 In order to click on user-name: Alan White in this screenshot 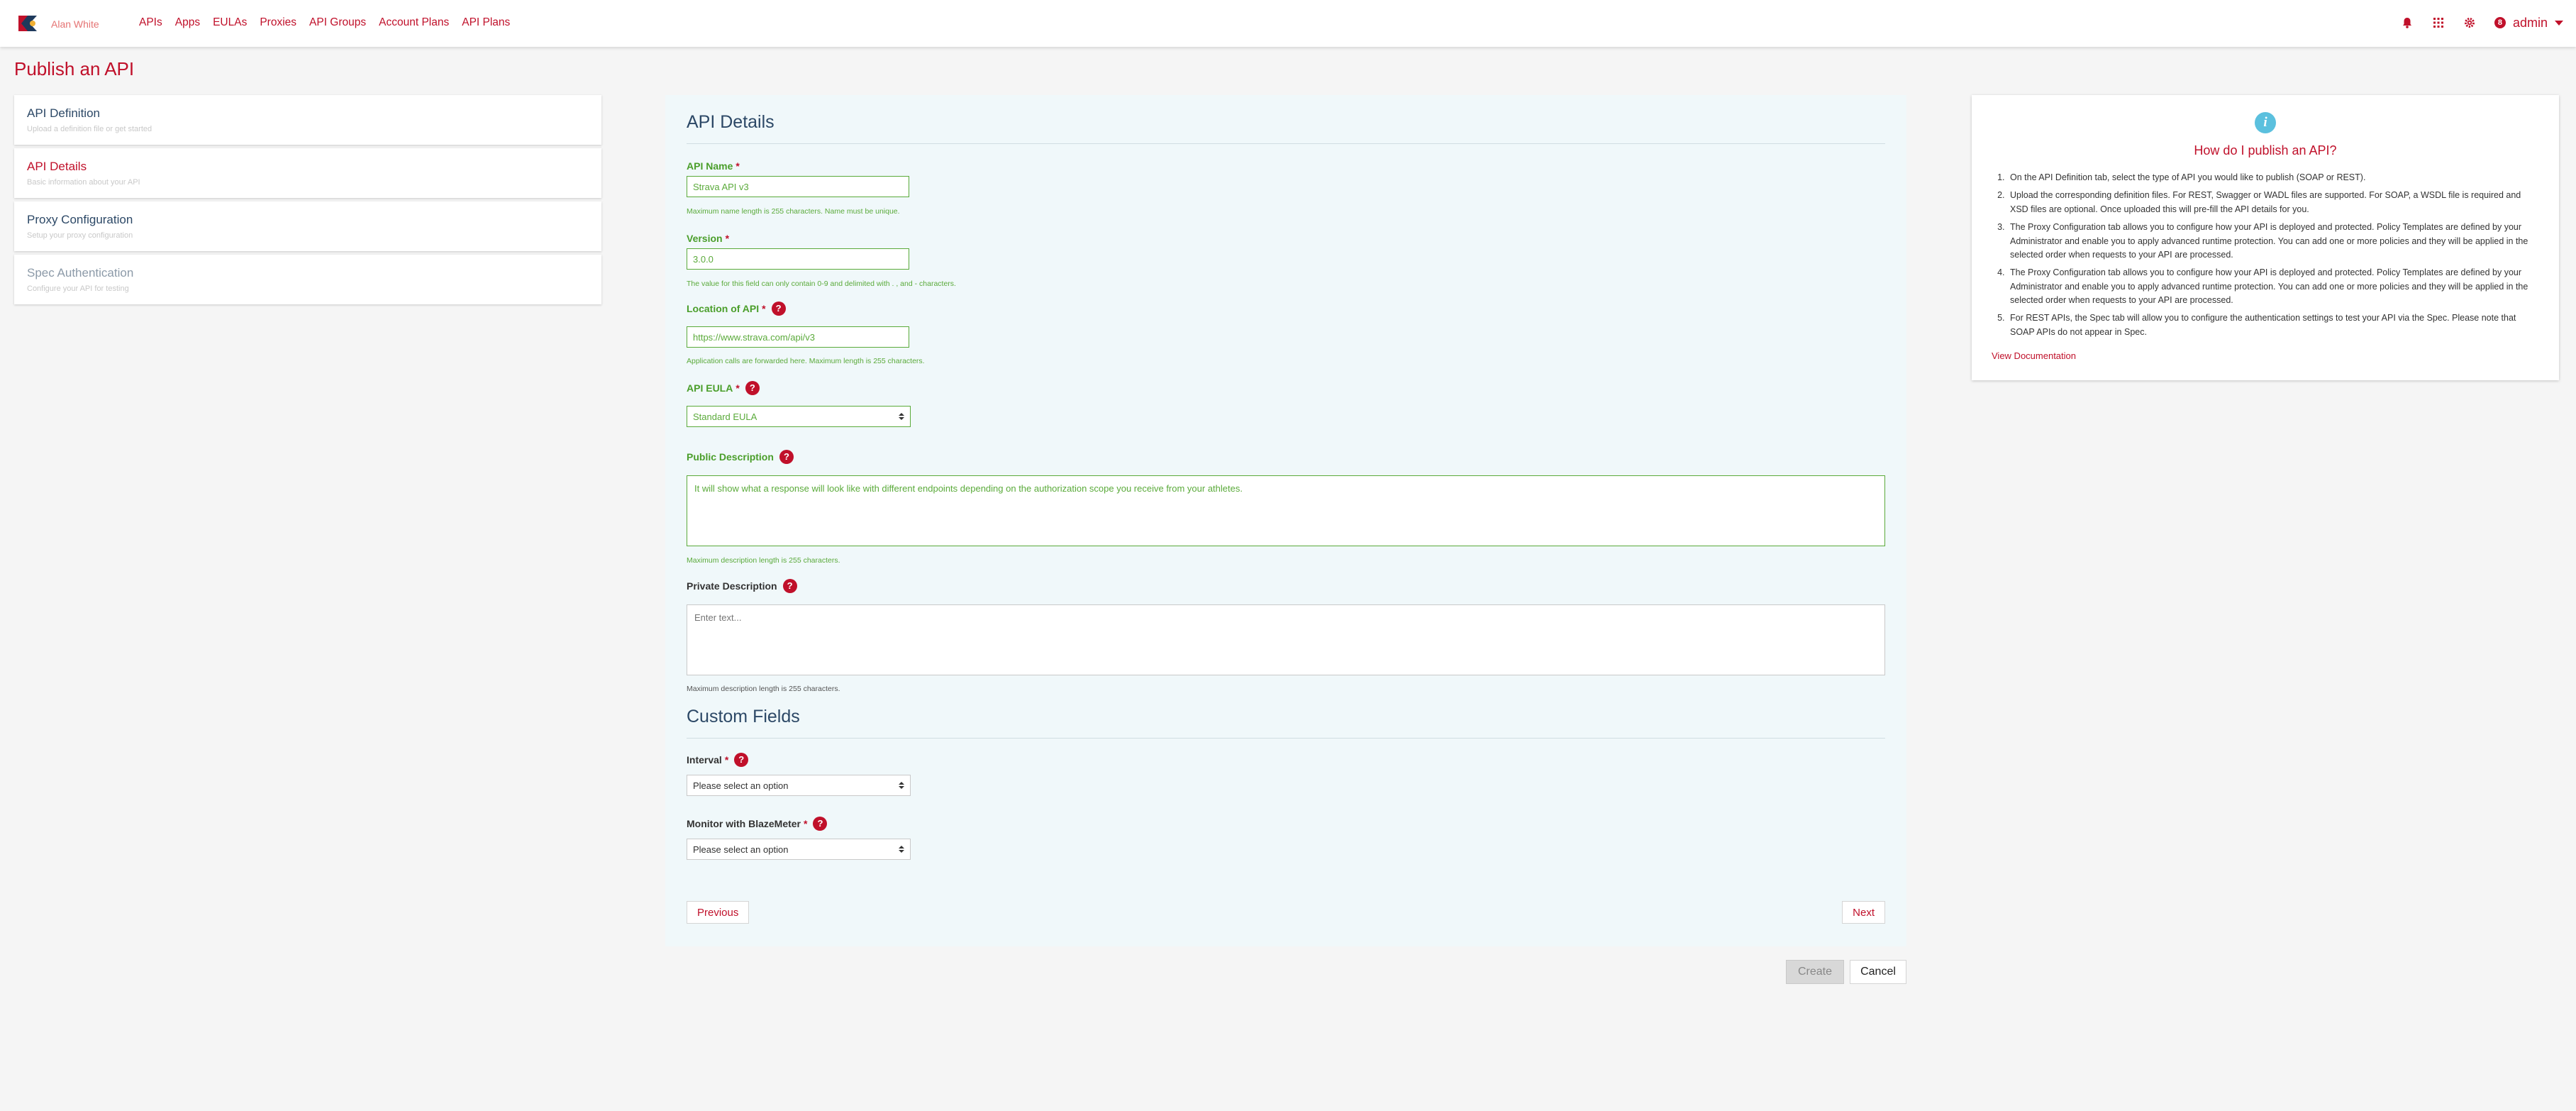, I will do `click(75, 24)`.